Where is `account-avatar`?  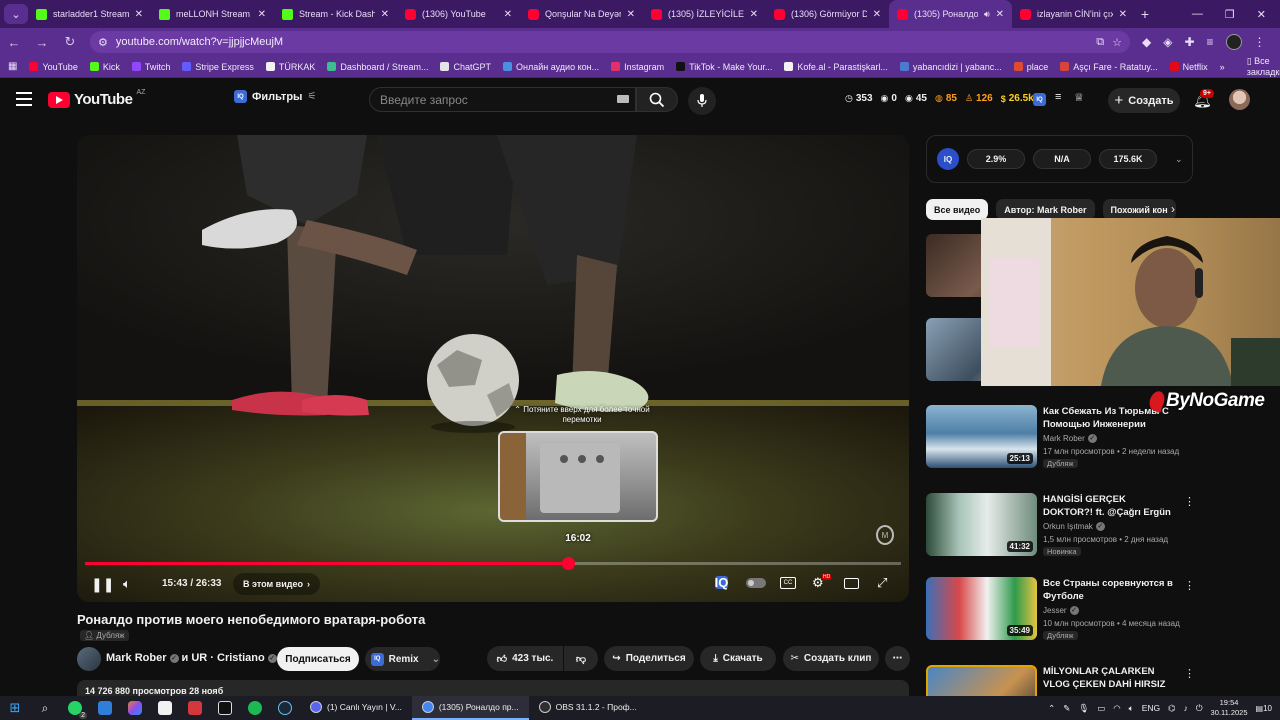 account-avatar is located at coordinates (1239, 99).